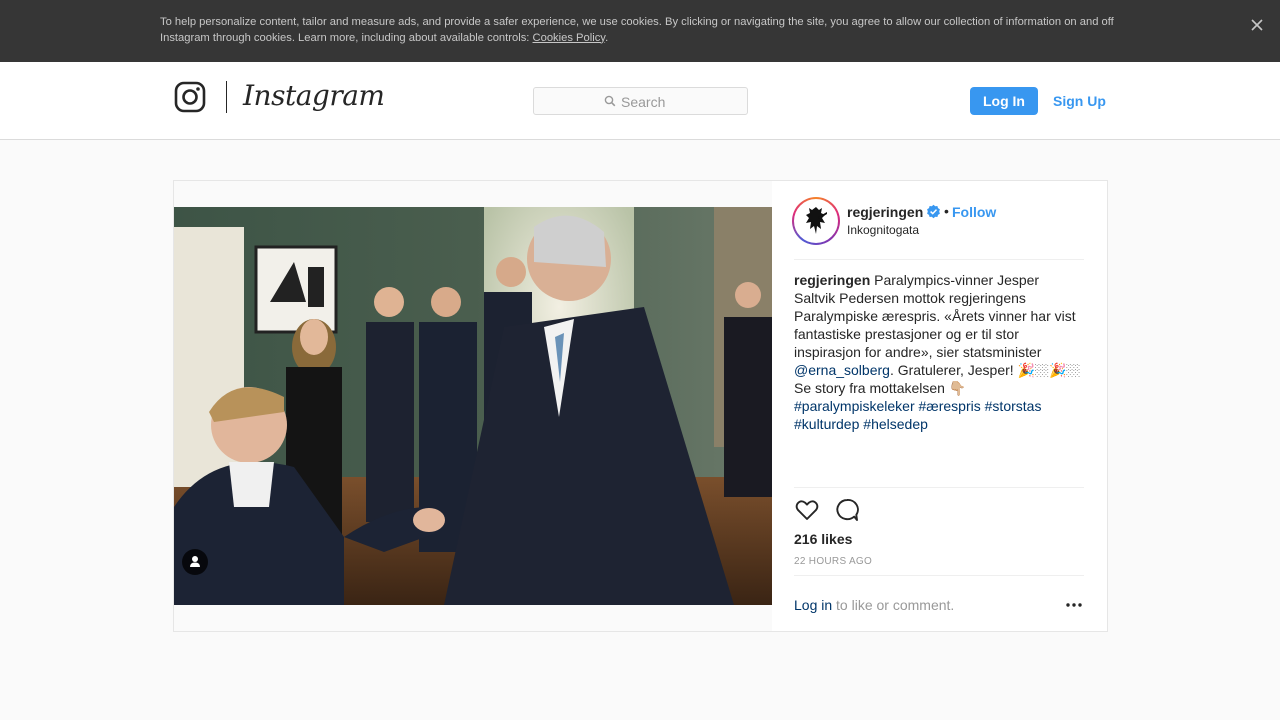  What do you see at coordinates (1079, 101) in the screenshot?
I see `sign-up-link: Sign Up` at bounding box center [1079, 101].